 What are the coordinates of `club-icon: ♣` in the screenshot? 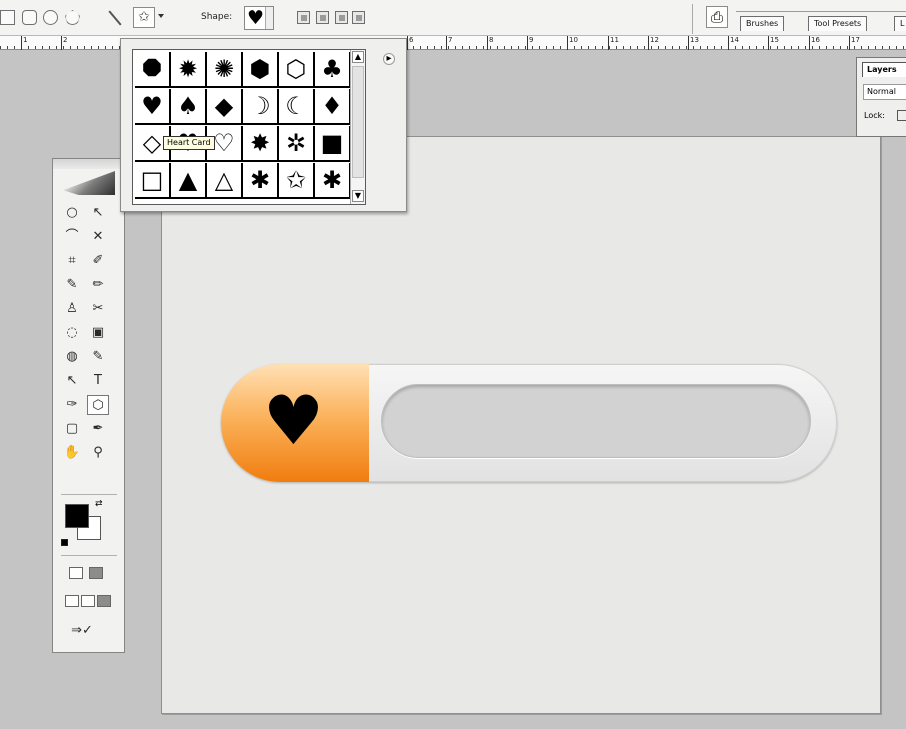 It's located at (333, 70).